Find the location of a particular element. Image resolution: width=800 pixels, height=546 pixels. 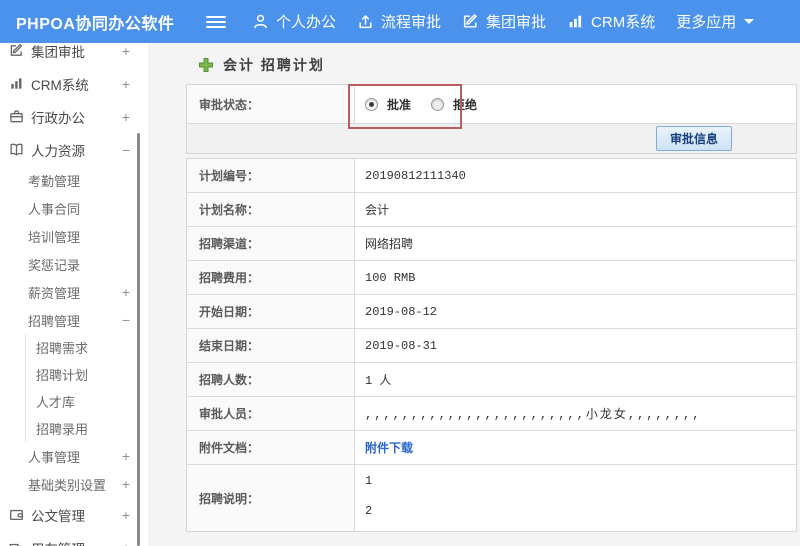

nav-label: 流程审批 is located at coordinates (411, 22).